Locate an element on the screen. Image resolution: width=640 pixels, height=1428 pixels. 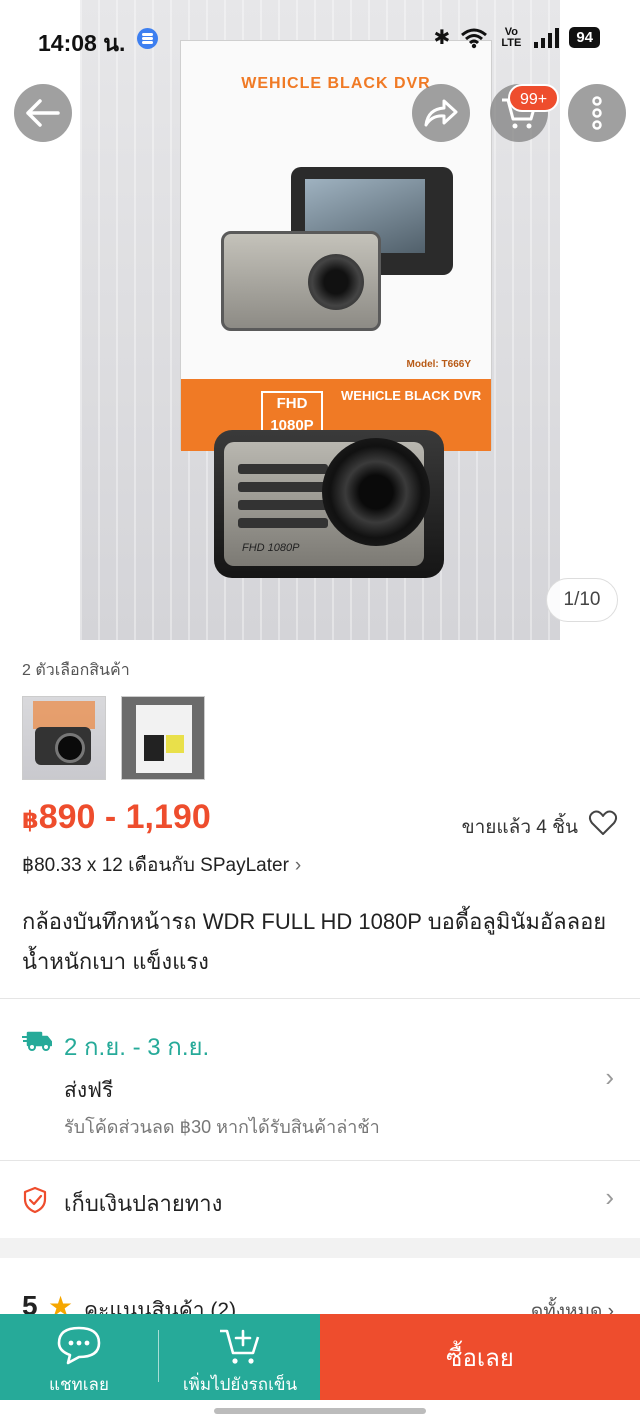
sold-count: ขายแล้ว 4 ชิ้น is located at coordinates (519, 827).